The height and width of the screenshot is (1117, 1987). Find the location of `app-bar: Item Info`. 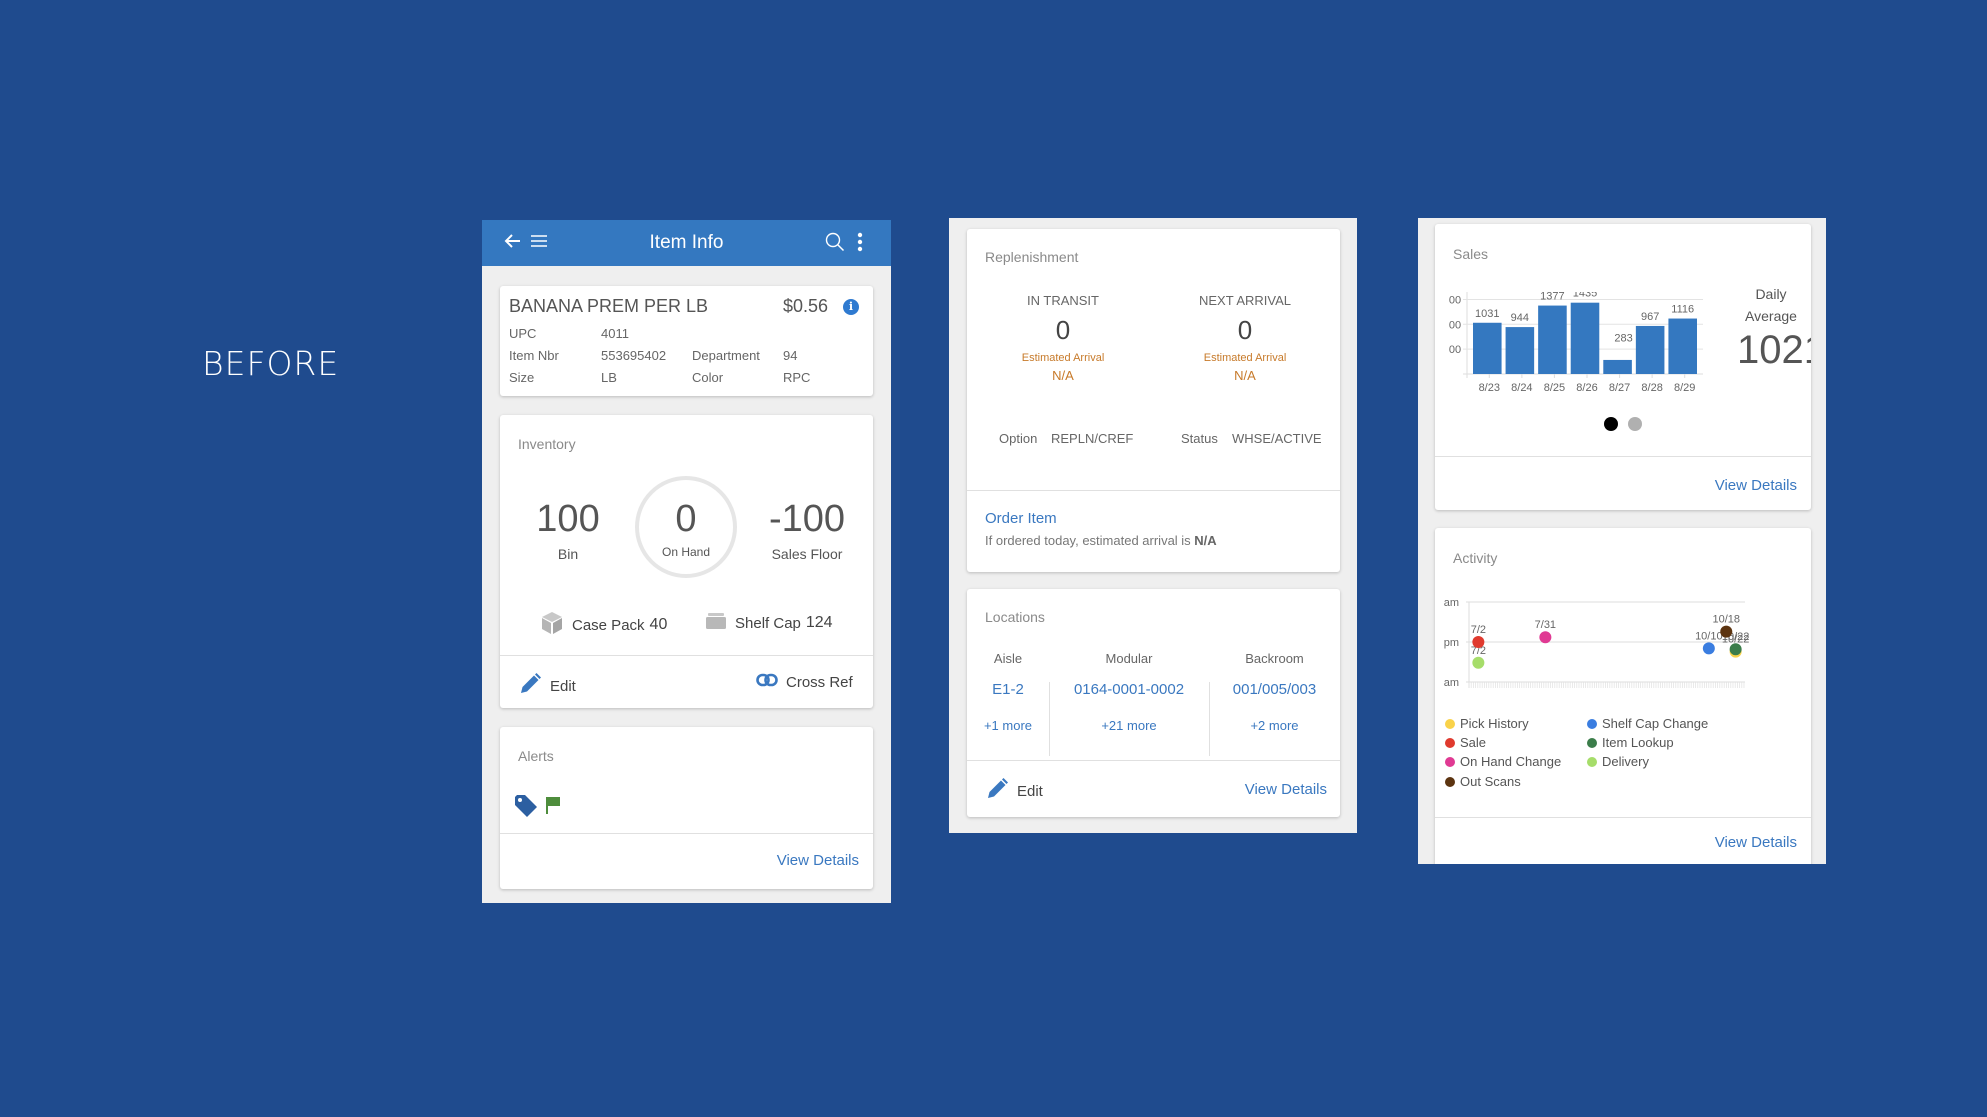

app-bar: Item Info is located at coordinates (686, 243).